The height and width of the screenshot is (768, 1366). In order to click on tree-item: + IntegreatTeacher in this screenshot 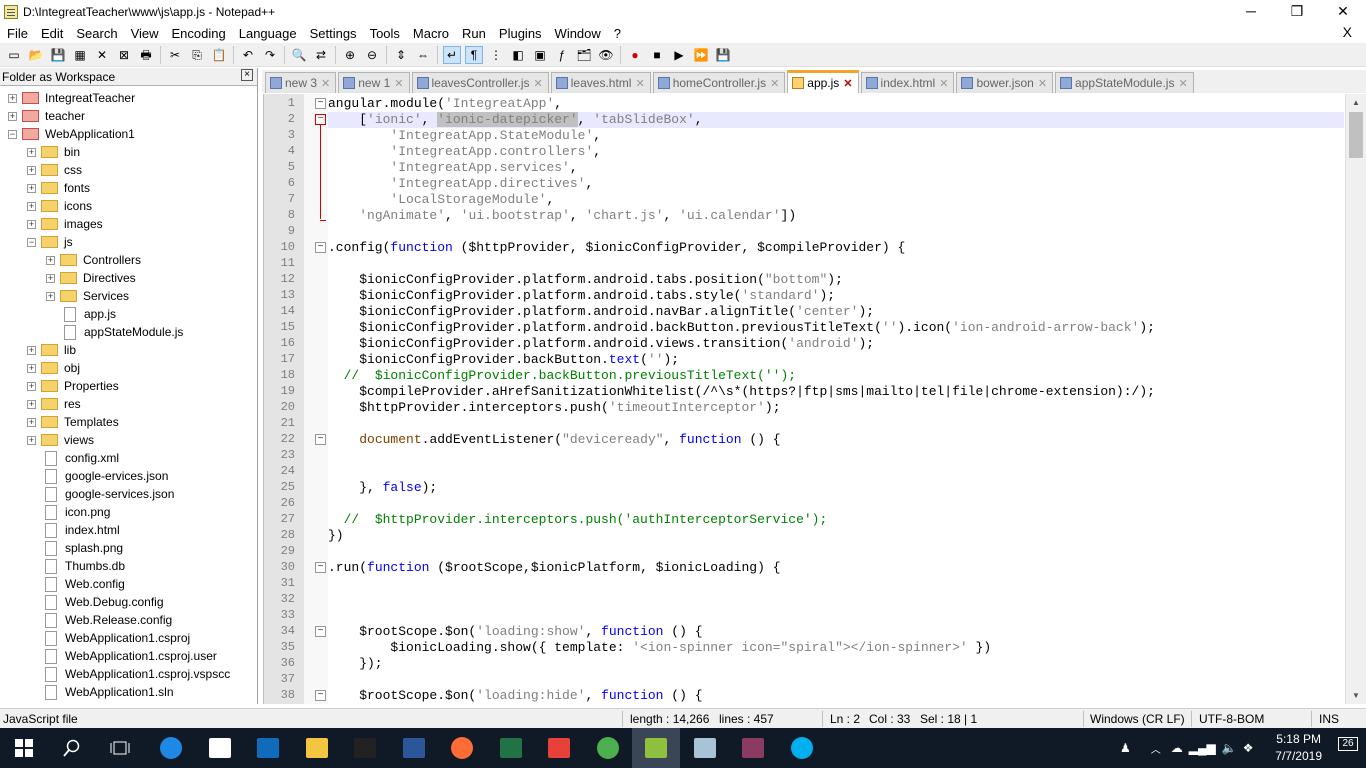, I will do `click(71, 98)`.